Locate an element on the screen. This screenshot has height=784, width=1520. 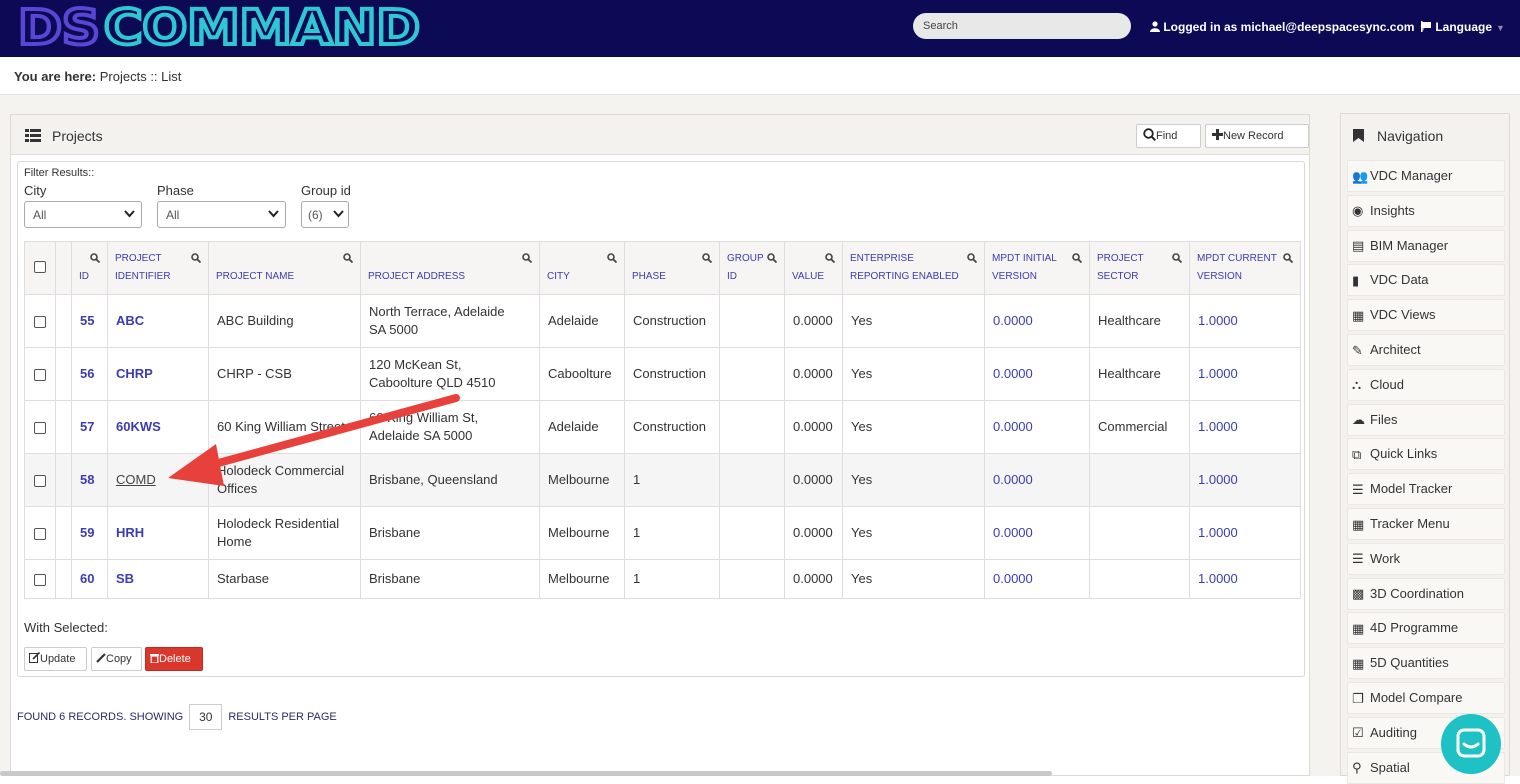
nav-item-5d-quantities: ▦ 5D Quantities is located at coordinates (1426, 663).